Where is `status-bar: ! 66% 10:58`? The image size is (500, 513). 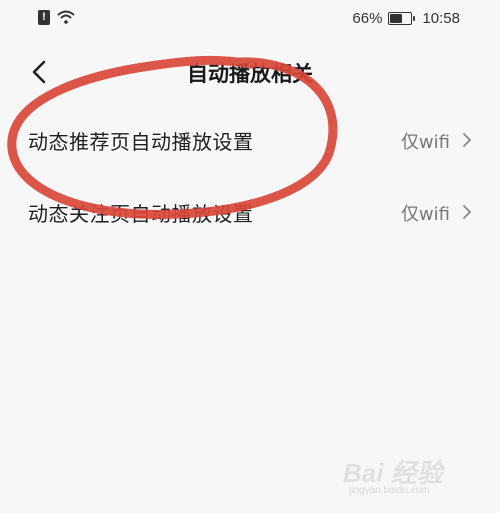
status-bar: ! 66% 10:58 is located at coordinates (250, 19).